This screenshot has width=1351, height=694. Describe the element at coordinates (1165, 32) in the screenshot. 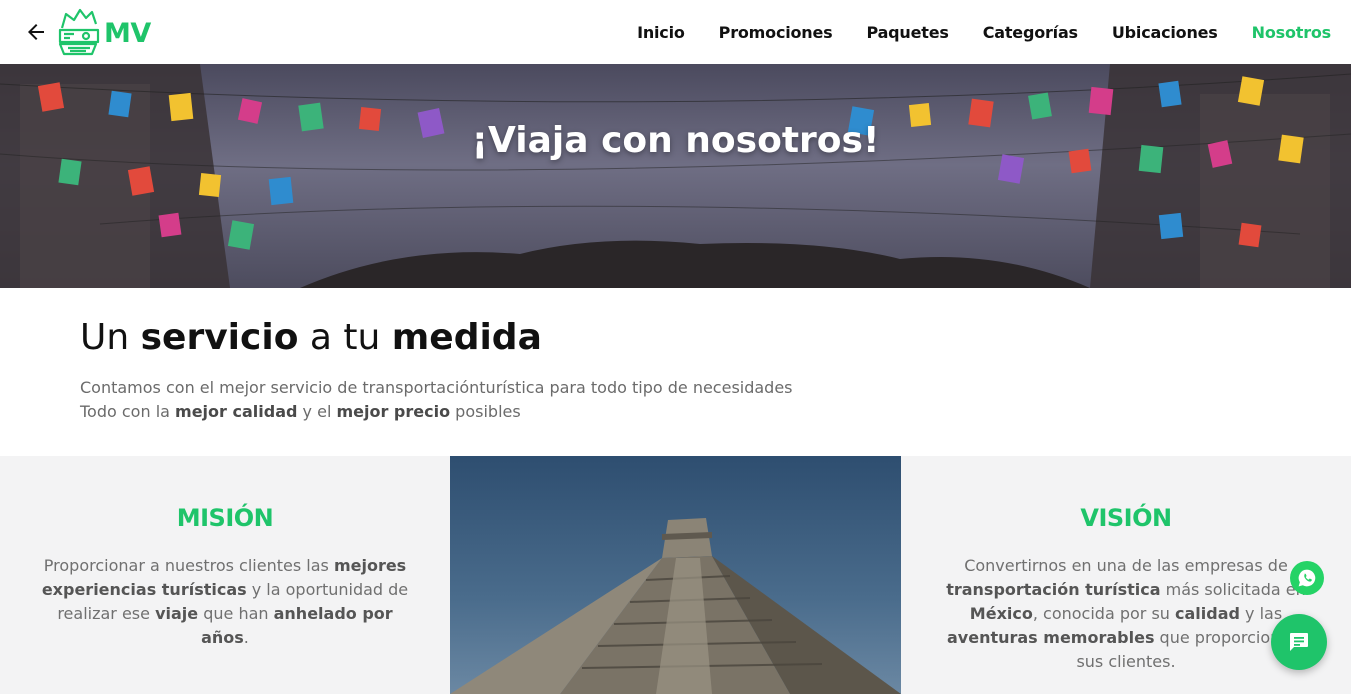

I see `nav-ubicaciones: Ubicaciones` at that location.